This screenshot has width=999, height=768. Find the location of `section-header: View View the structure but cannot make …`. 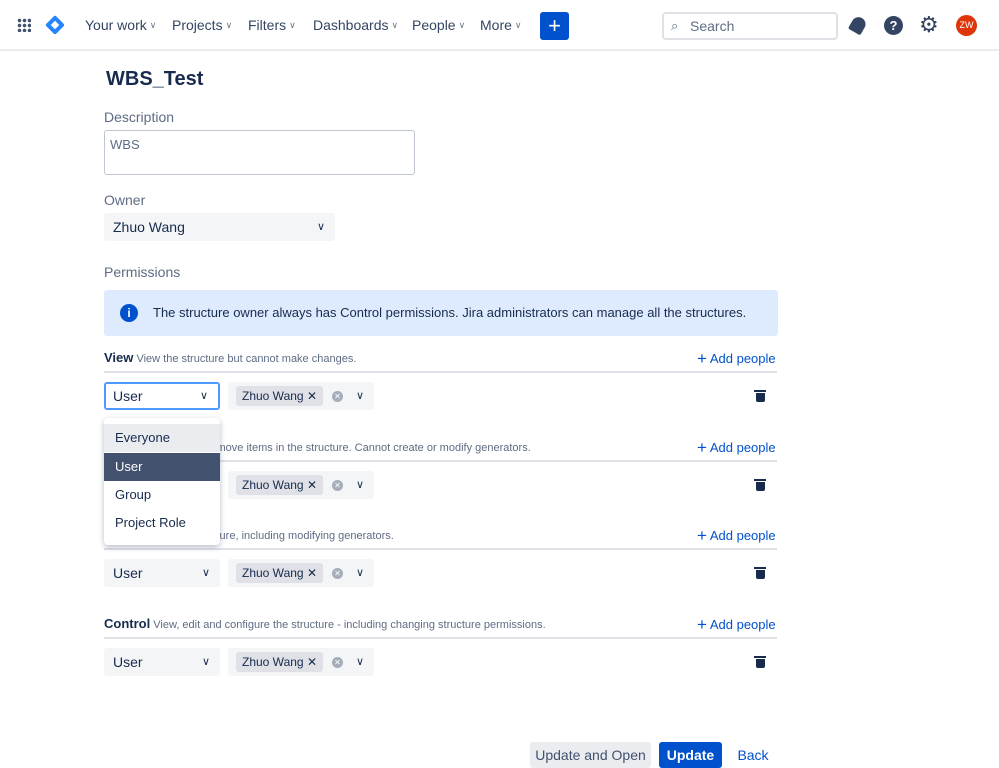

section-header: View View the structure but cannot make … is located at coordinates (230, 357).